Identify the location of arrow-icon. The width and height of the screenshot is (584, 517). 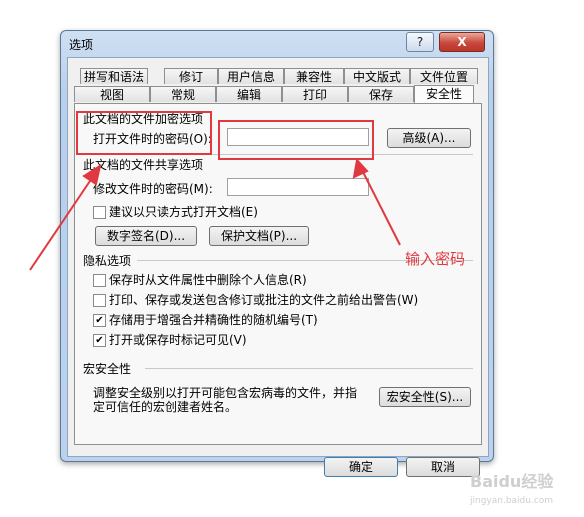
(215, 214).